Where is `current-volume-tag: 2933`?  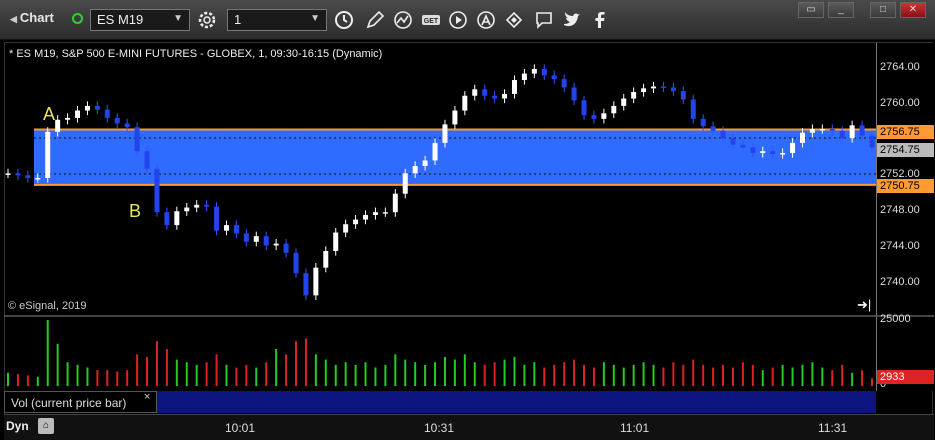 current-volume-tag: 2933 is located at coordinates (905, 377).